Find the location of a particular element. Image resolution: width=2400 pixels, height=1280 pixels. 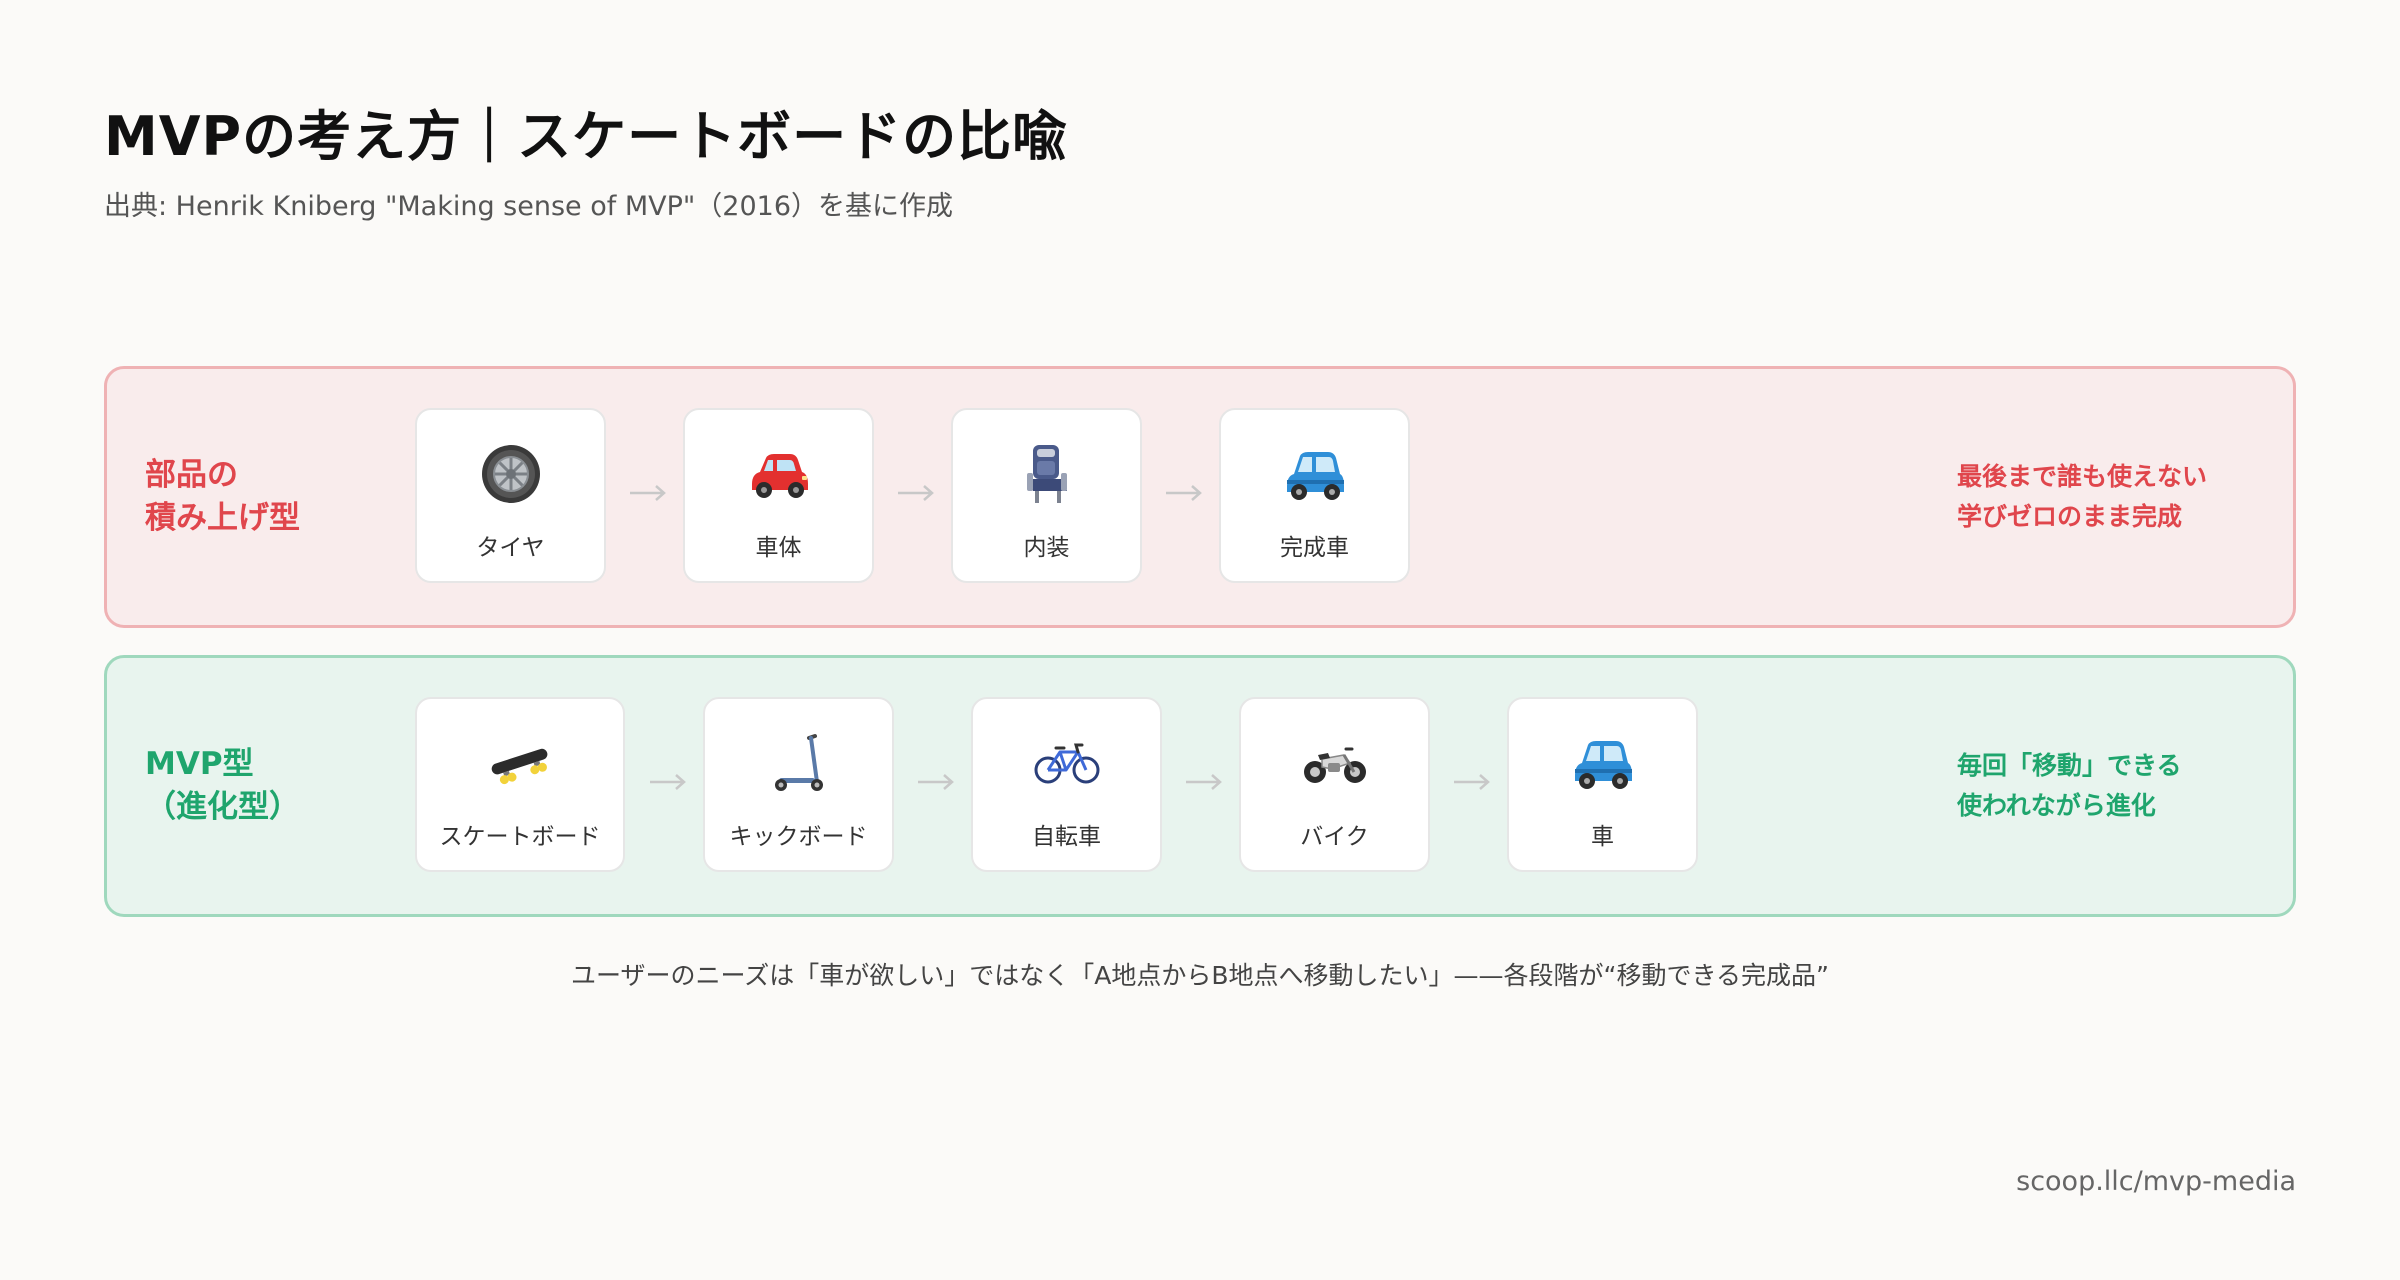

step-card-bicycle: 自転車 is located at coordinates (1066, 784).